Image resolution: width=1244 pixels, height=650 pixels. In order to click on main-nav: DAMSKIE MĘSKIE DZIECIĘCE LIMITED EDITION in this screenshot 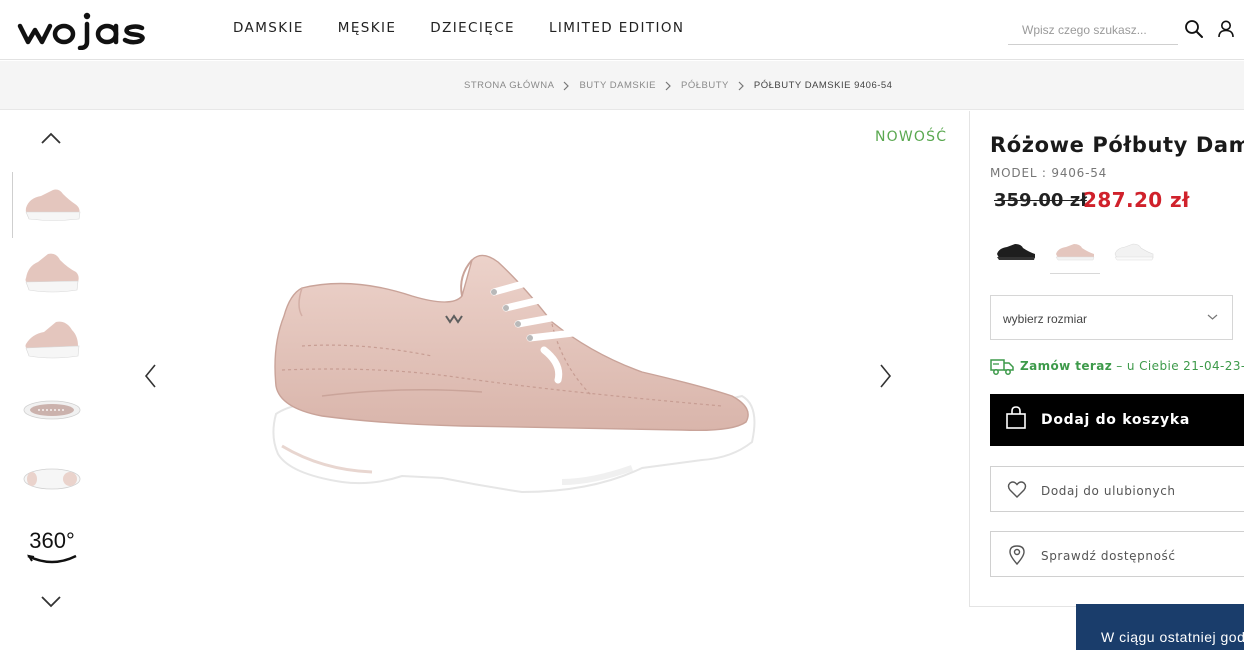, I will do `click(475, 28)`.